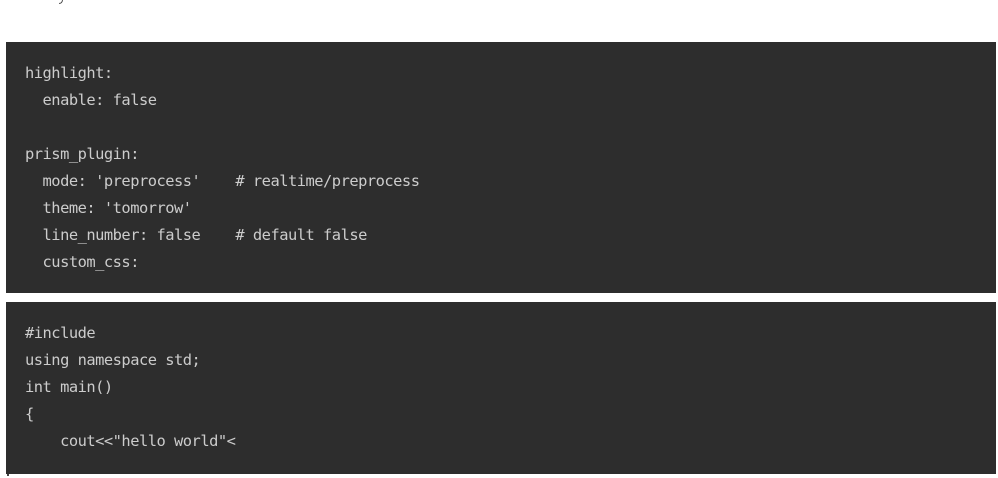 The width and height of the screenshot is (998, 478). Describe the element at coordinates (91, 100) in the screenshot. I see `code-line: enable: false` at that location.